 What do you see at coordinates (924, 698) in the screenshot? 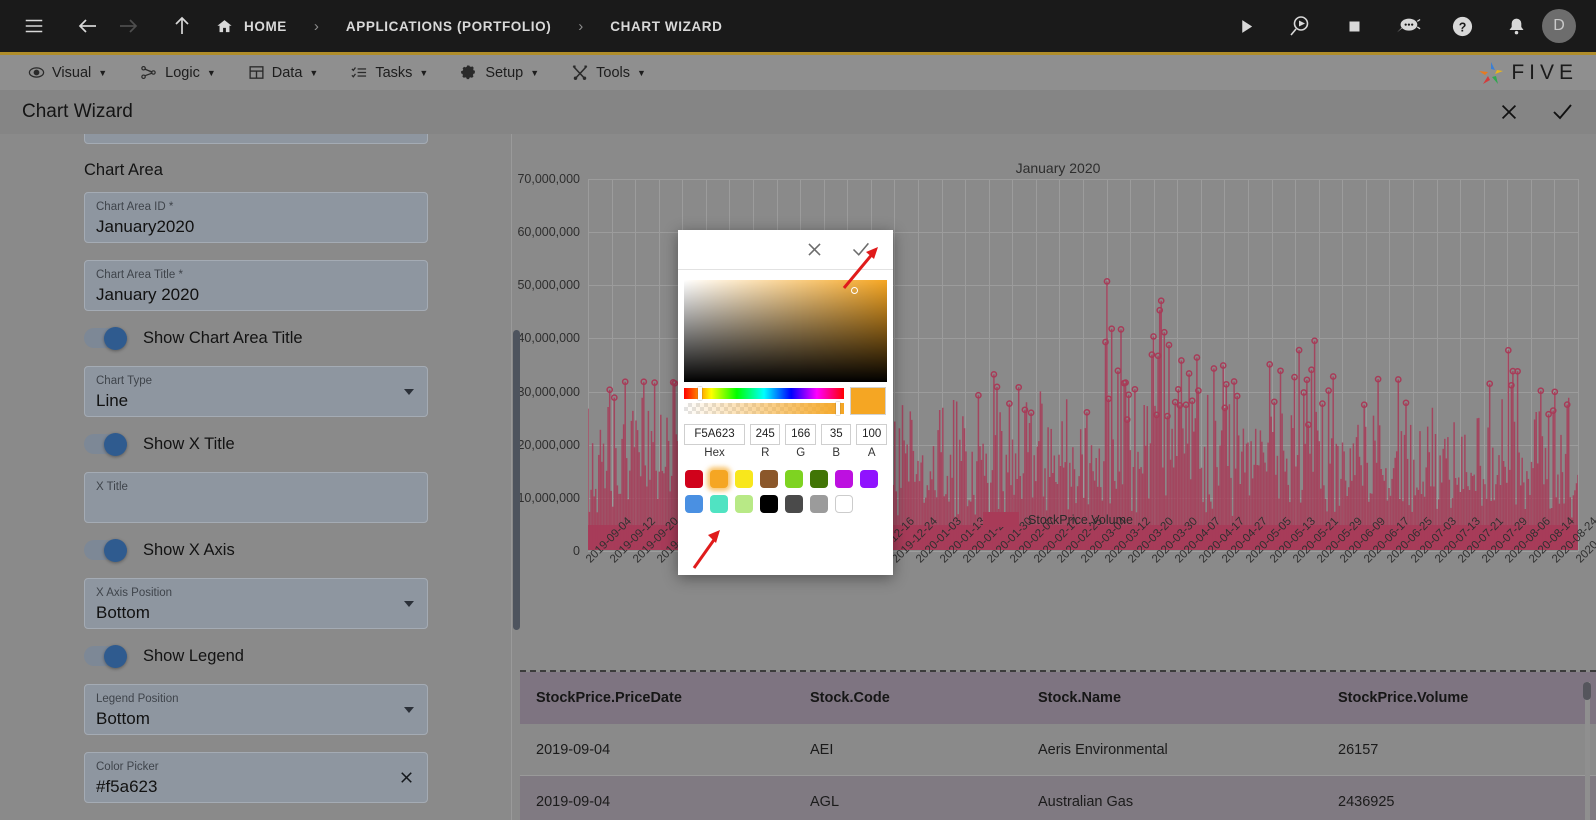
I see `table-header-stockcode: Stock.Code` at bounding box center [924, 698].